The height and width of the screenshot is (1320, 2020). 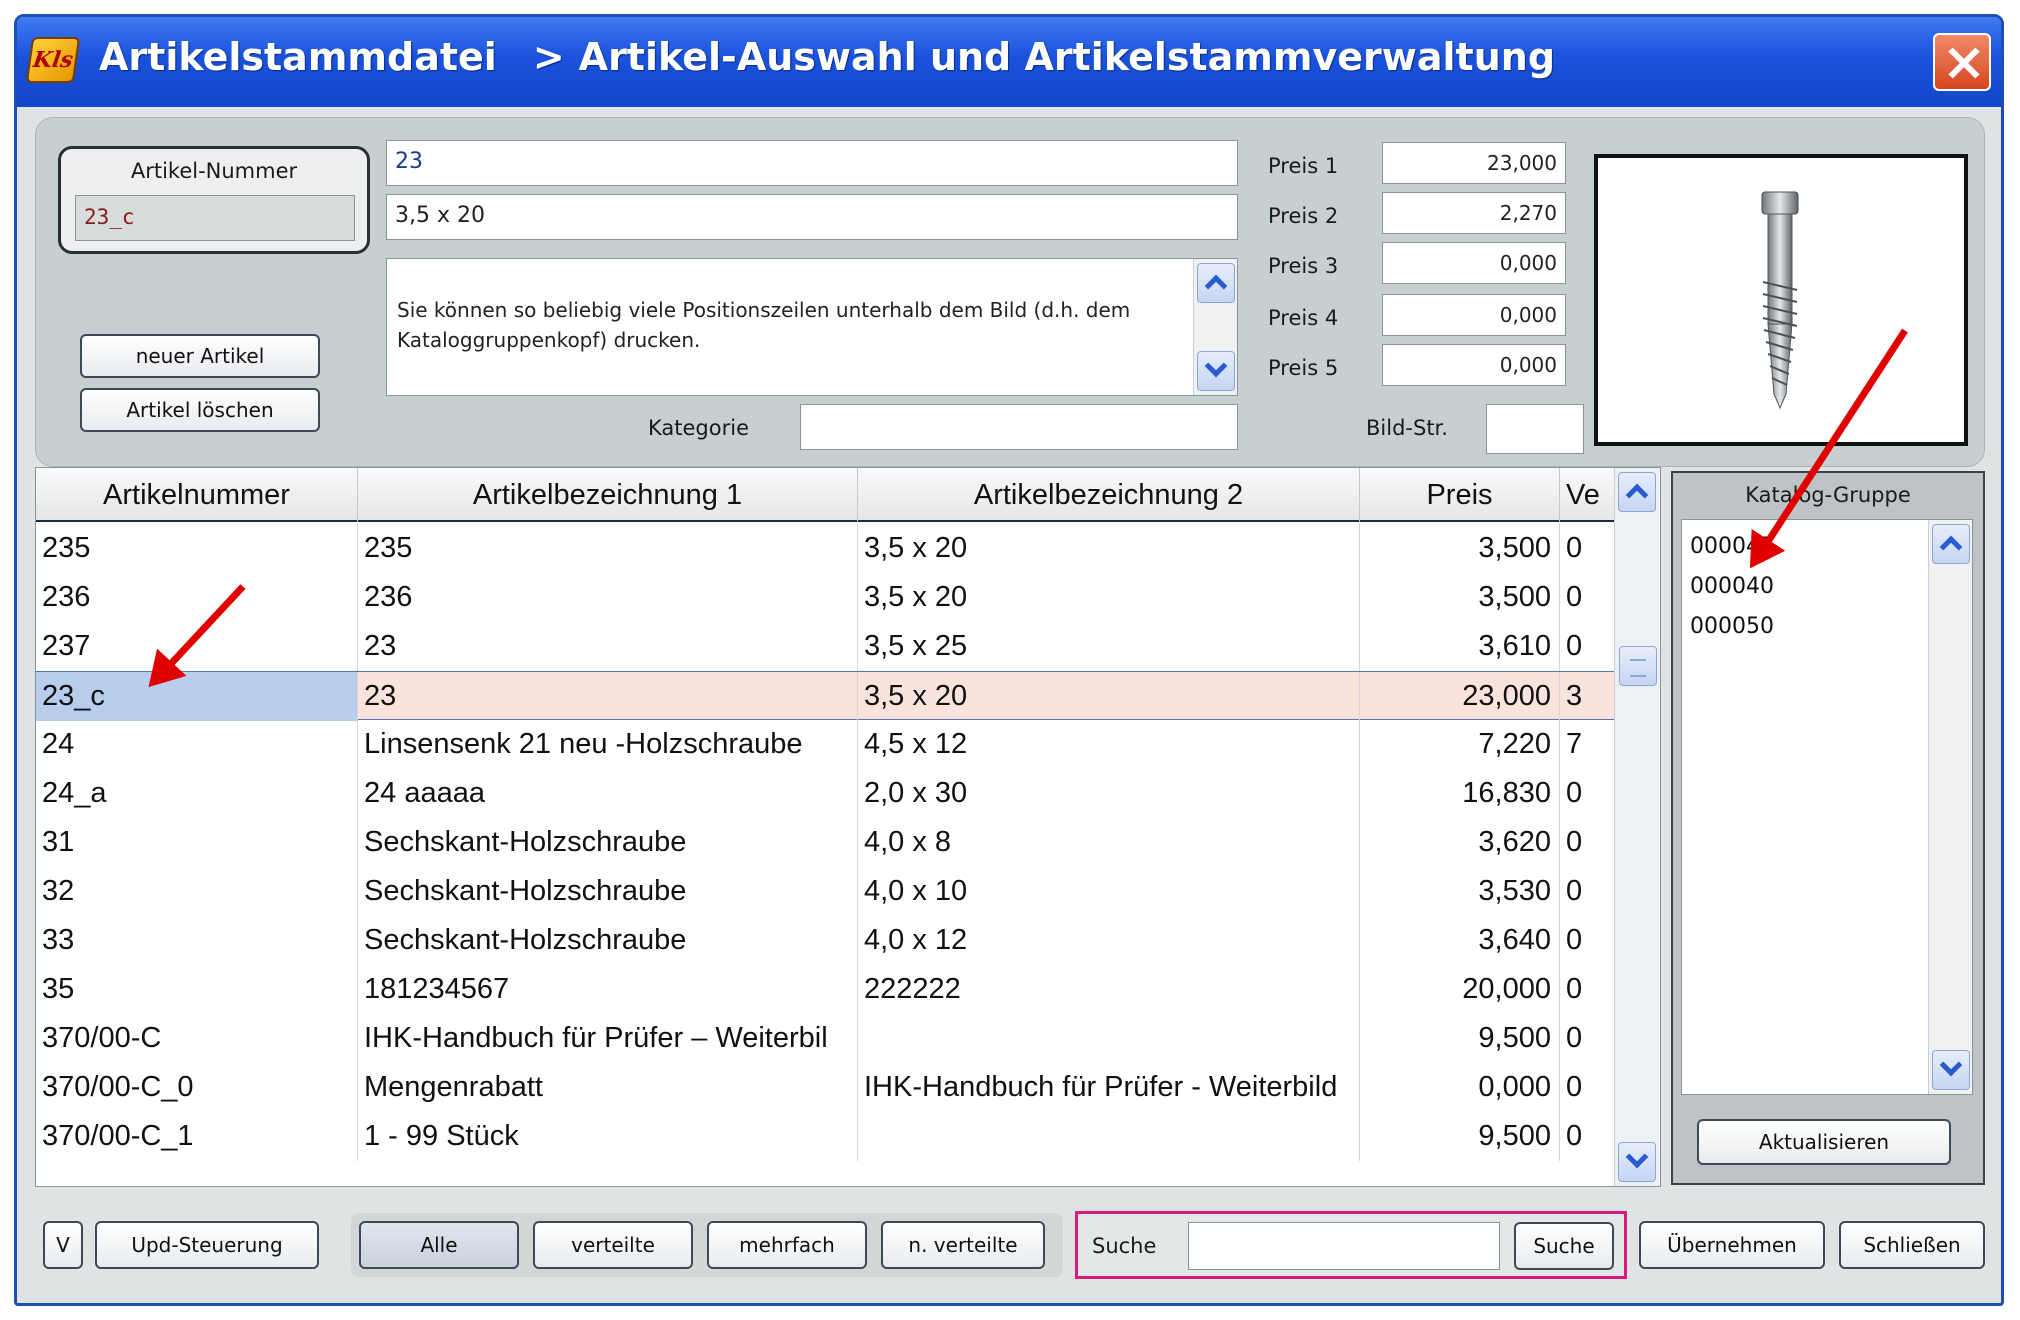 I want to click on artikelnummer-cell: 23_c, so click(x=197, y=696).